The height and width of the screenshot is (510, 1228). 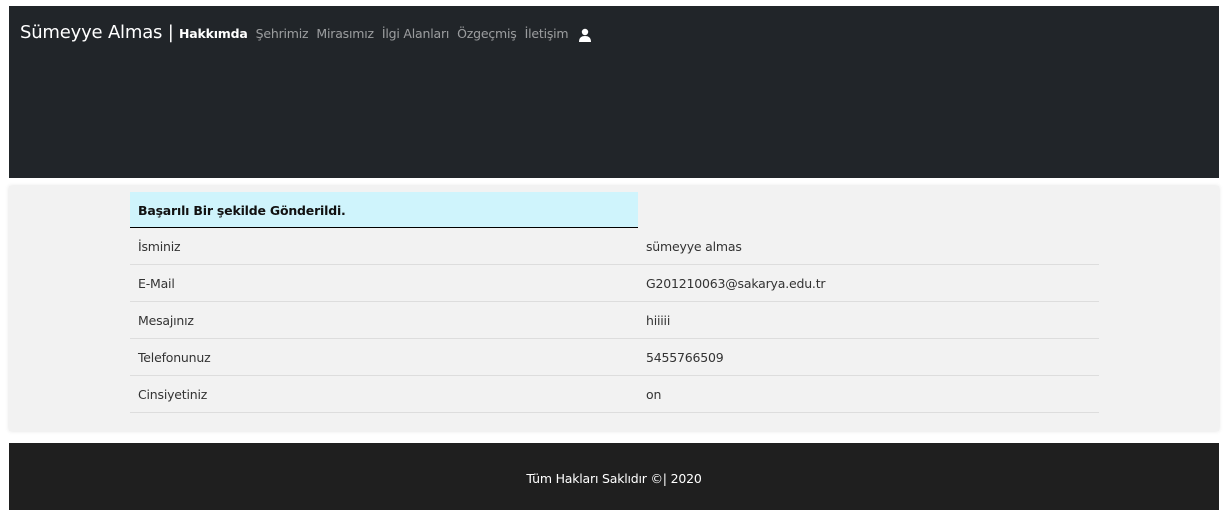 I want to click on row-value: 5455766509, so click(x=685, y=357).